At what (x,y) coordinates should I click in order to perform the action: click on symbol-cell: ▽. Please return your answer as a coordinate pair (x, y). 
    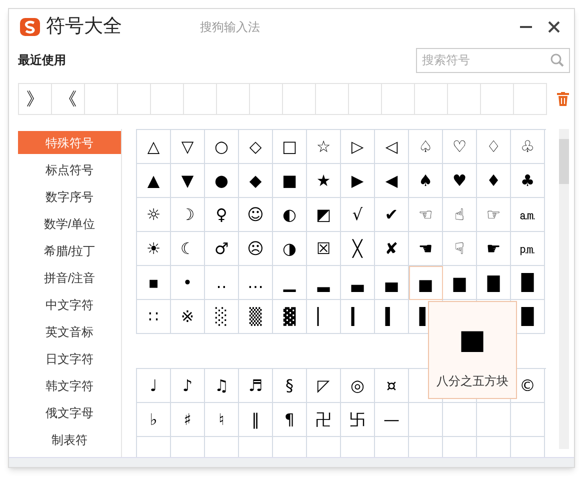
    Looking at the image, I should click on (188, 147).